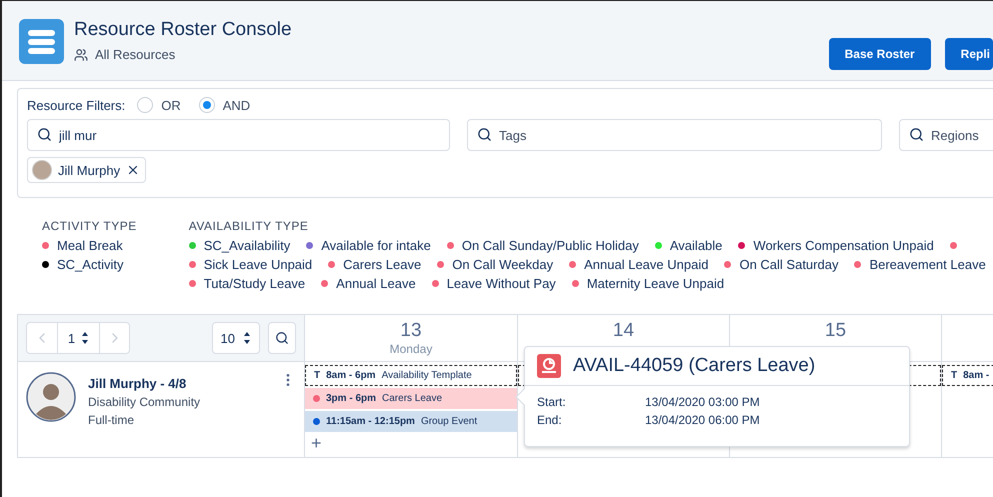 The image size is (993, 497). What do you see at coordinates (89, 226) in the screenshot?
I see `legend-title: ACTIVITY TYPE` at bounding box center [89, 226].